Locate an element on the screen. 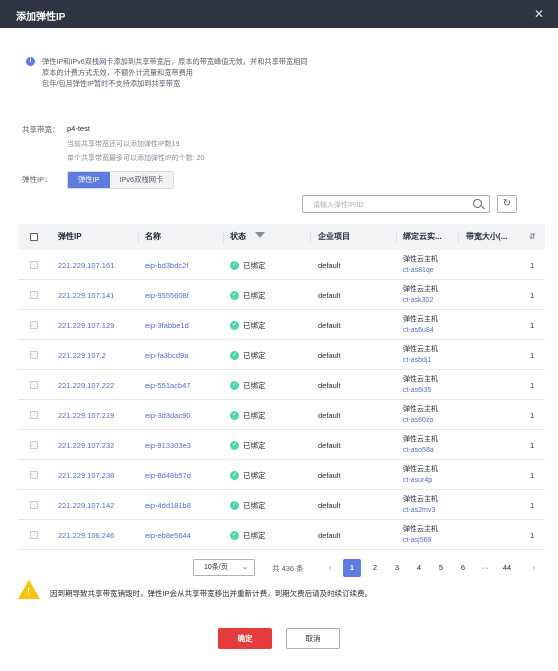 This screenshot has height=671, width=558. eip-name-link: eip-9555608f is located at coordinates (167, 295).